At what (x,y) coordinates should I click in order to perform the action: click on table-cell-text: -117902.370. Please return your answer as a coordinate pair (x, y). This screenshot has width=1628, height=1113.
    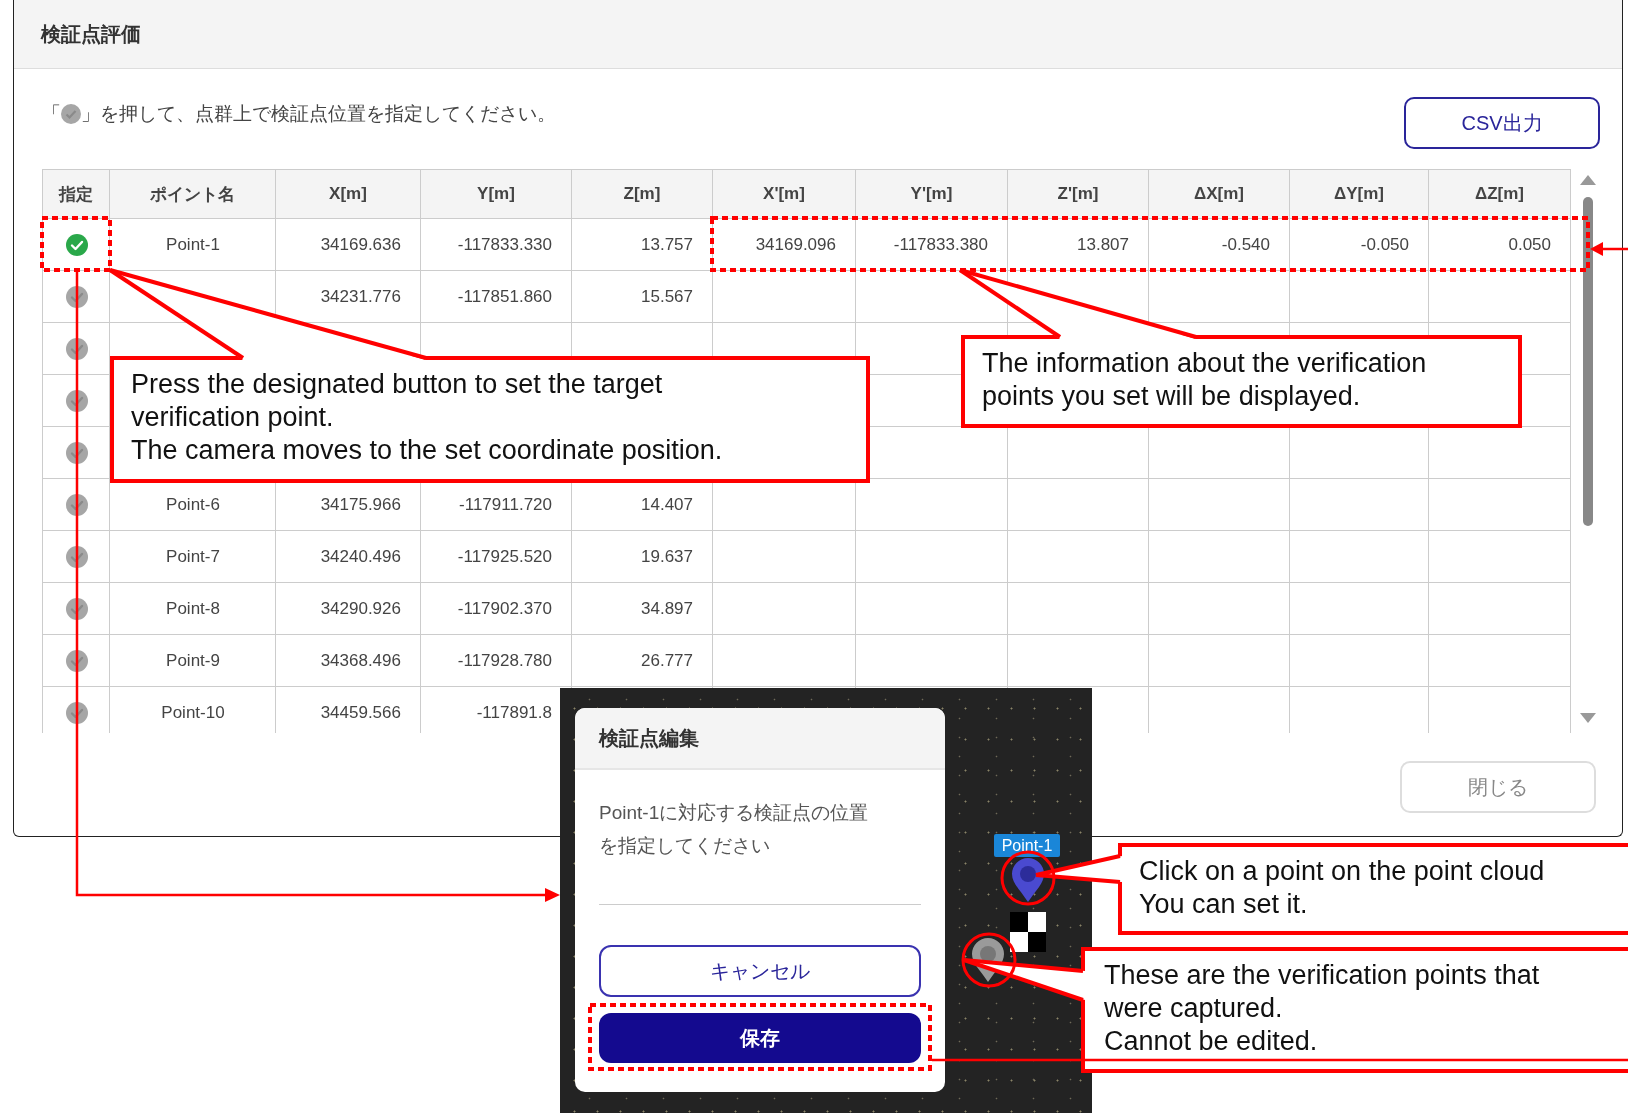
    Looking at the image, I should click on (504, 609).